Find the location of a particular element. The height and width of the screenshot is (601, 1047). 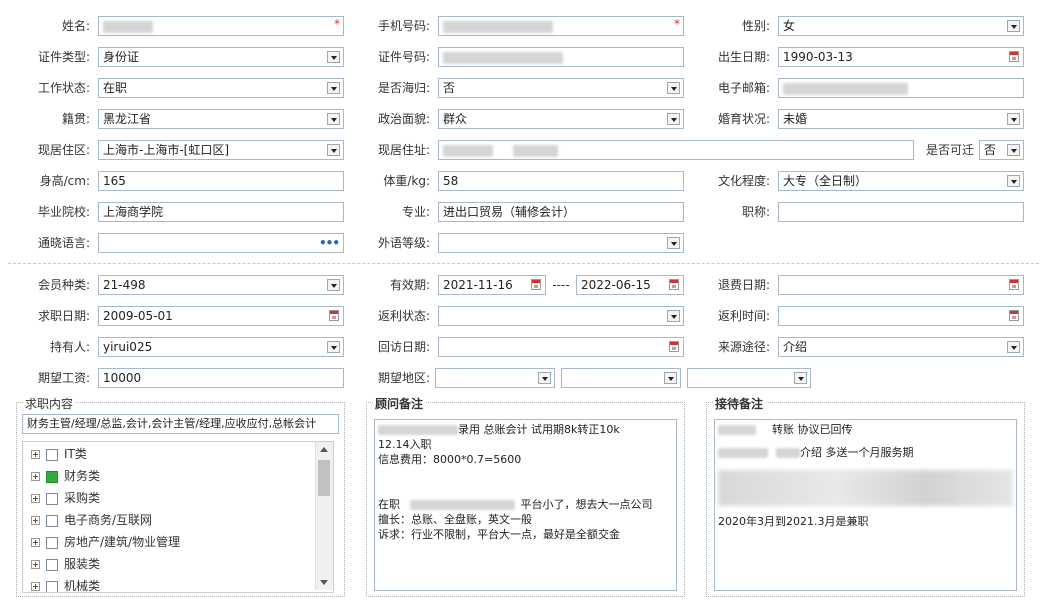

region-city-select is located at coordinates (621, 378).